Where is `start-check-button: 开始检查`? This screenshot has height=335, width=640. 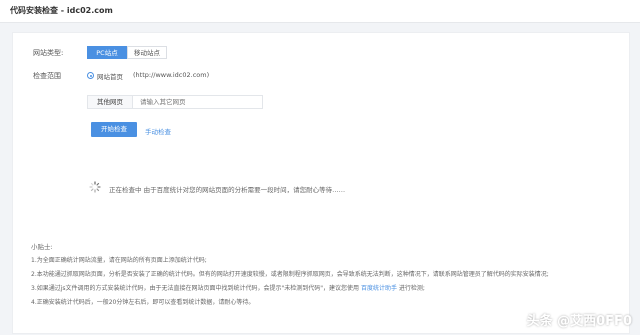 start-check-button: 开始检查 is located at coordinates (114, 129).